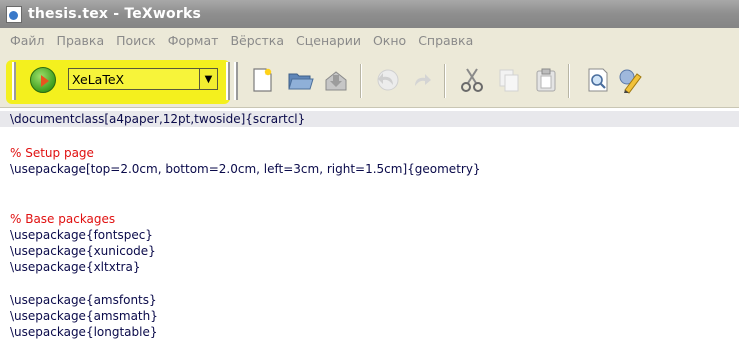 The image size is (739, 343). Describe the element at coordinates (143, 79) in the screenshot. I see `engine-select: XeLaTeX ▼` at that location.